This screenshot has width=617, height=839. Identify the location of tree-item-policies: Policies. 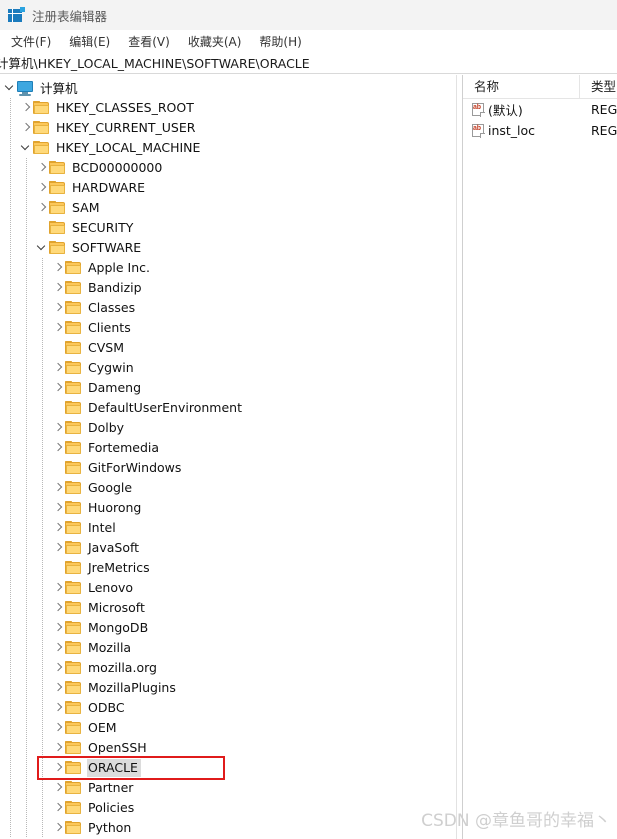
(228, 808).